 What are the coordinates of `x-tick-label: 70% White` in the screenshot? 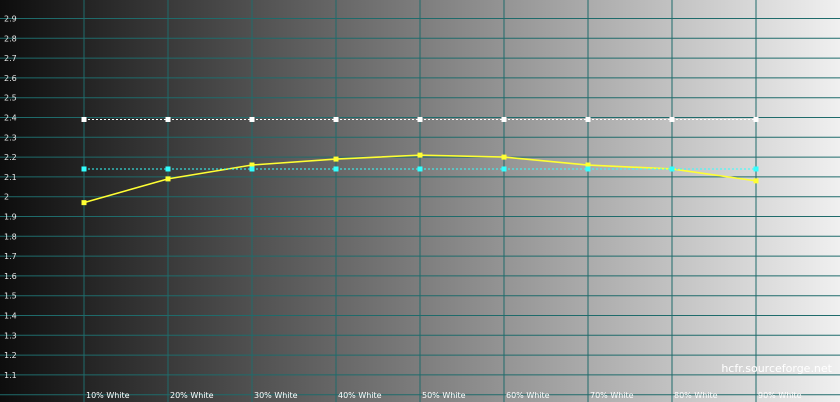 It's located at (612, 395).